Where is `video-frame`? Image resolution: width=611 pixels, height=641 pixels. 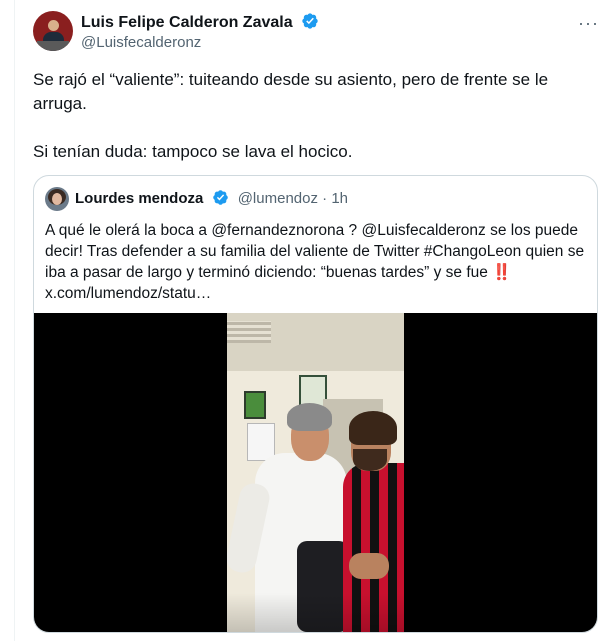 video-frame is located at coordinates (315, 472).